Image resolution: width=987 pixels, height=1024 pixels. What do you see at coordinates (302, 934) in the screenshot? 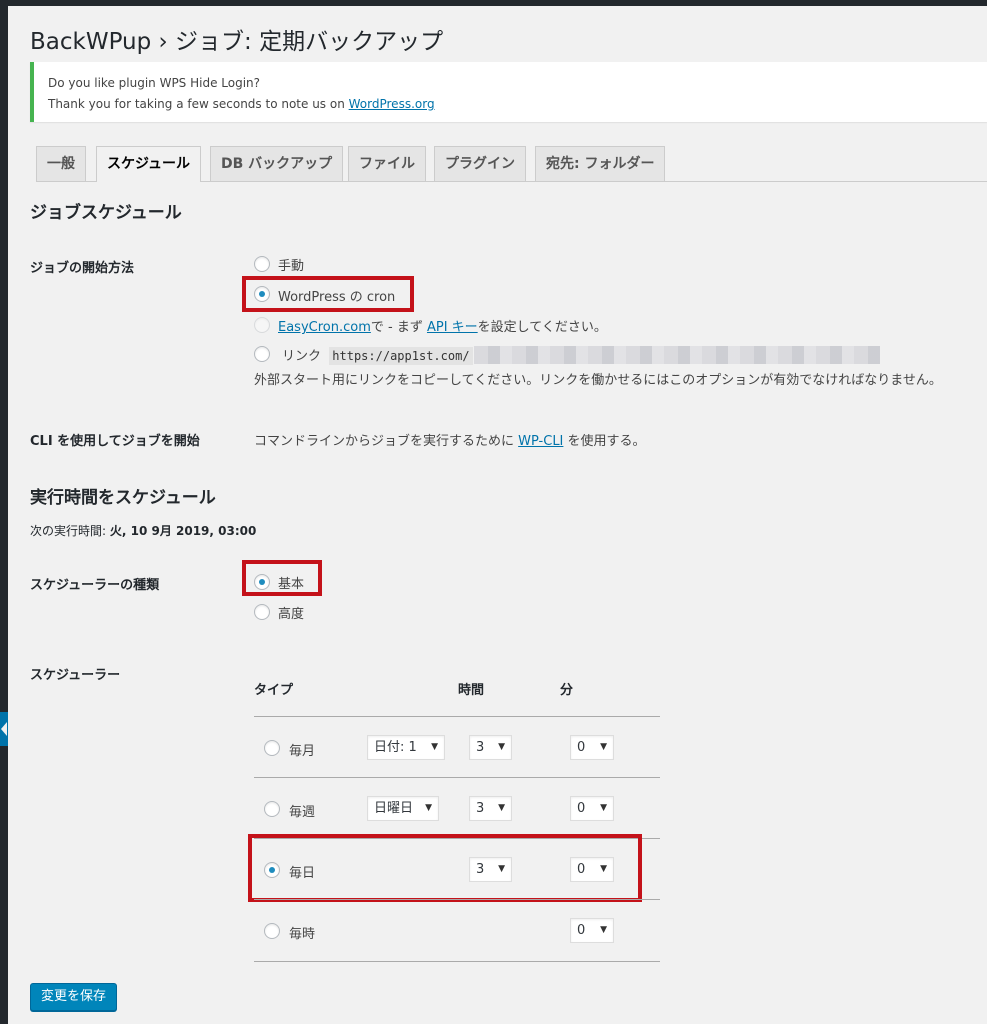
I see `row-hourly-label: 毎時` at bounding box center [302, 934].